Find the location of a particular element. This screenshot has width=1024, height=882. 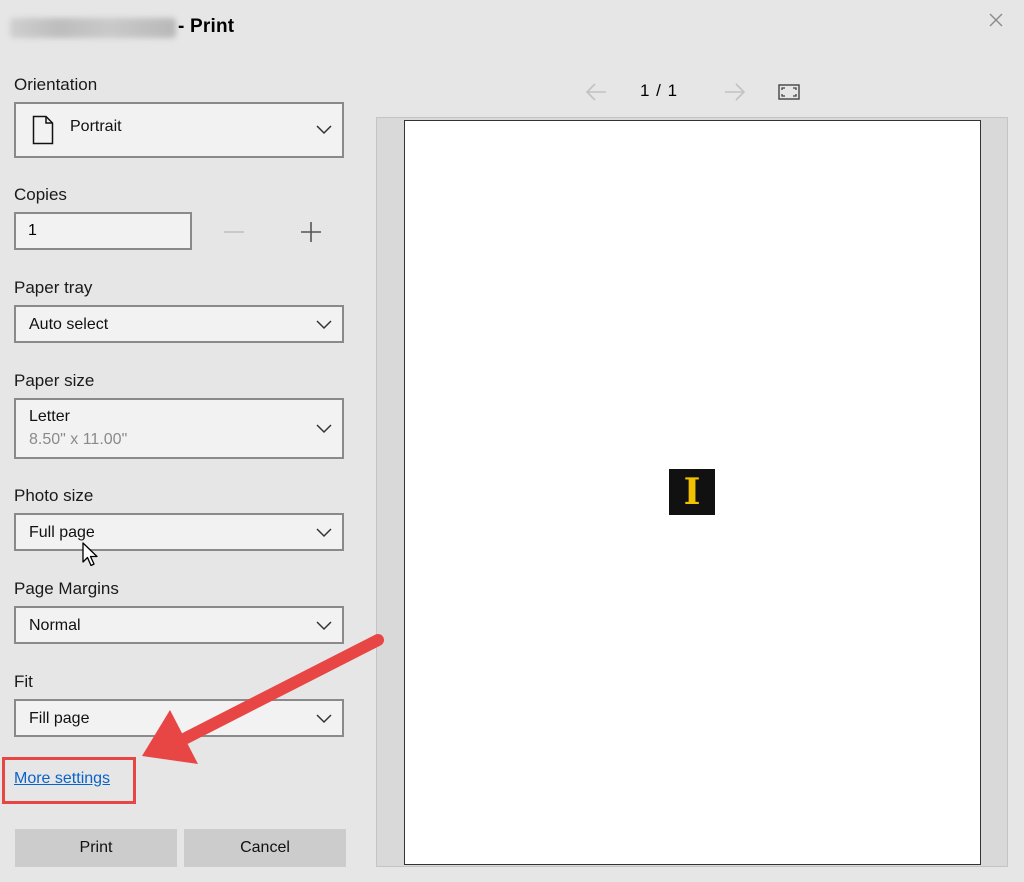

paper-size-dropdown: Letter 8.50" x 11.00" is located at coordinates (179, 428).